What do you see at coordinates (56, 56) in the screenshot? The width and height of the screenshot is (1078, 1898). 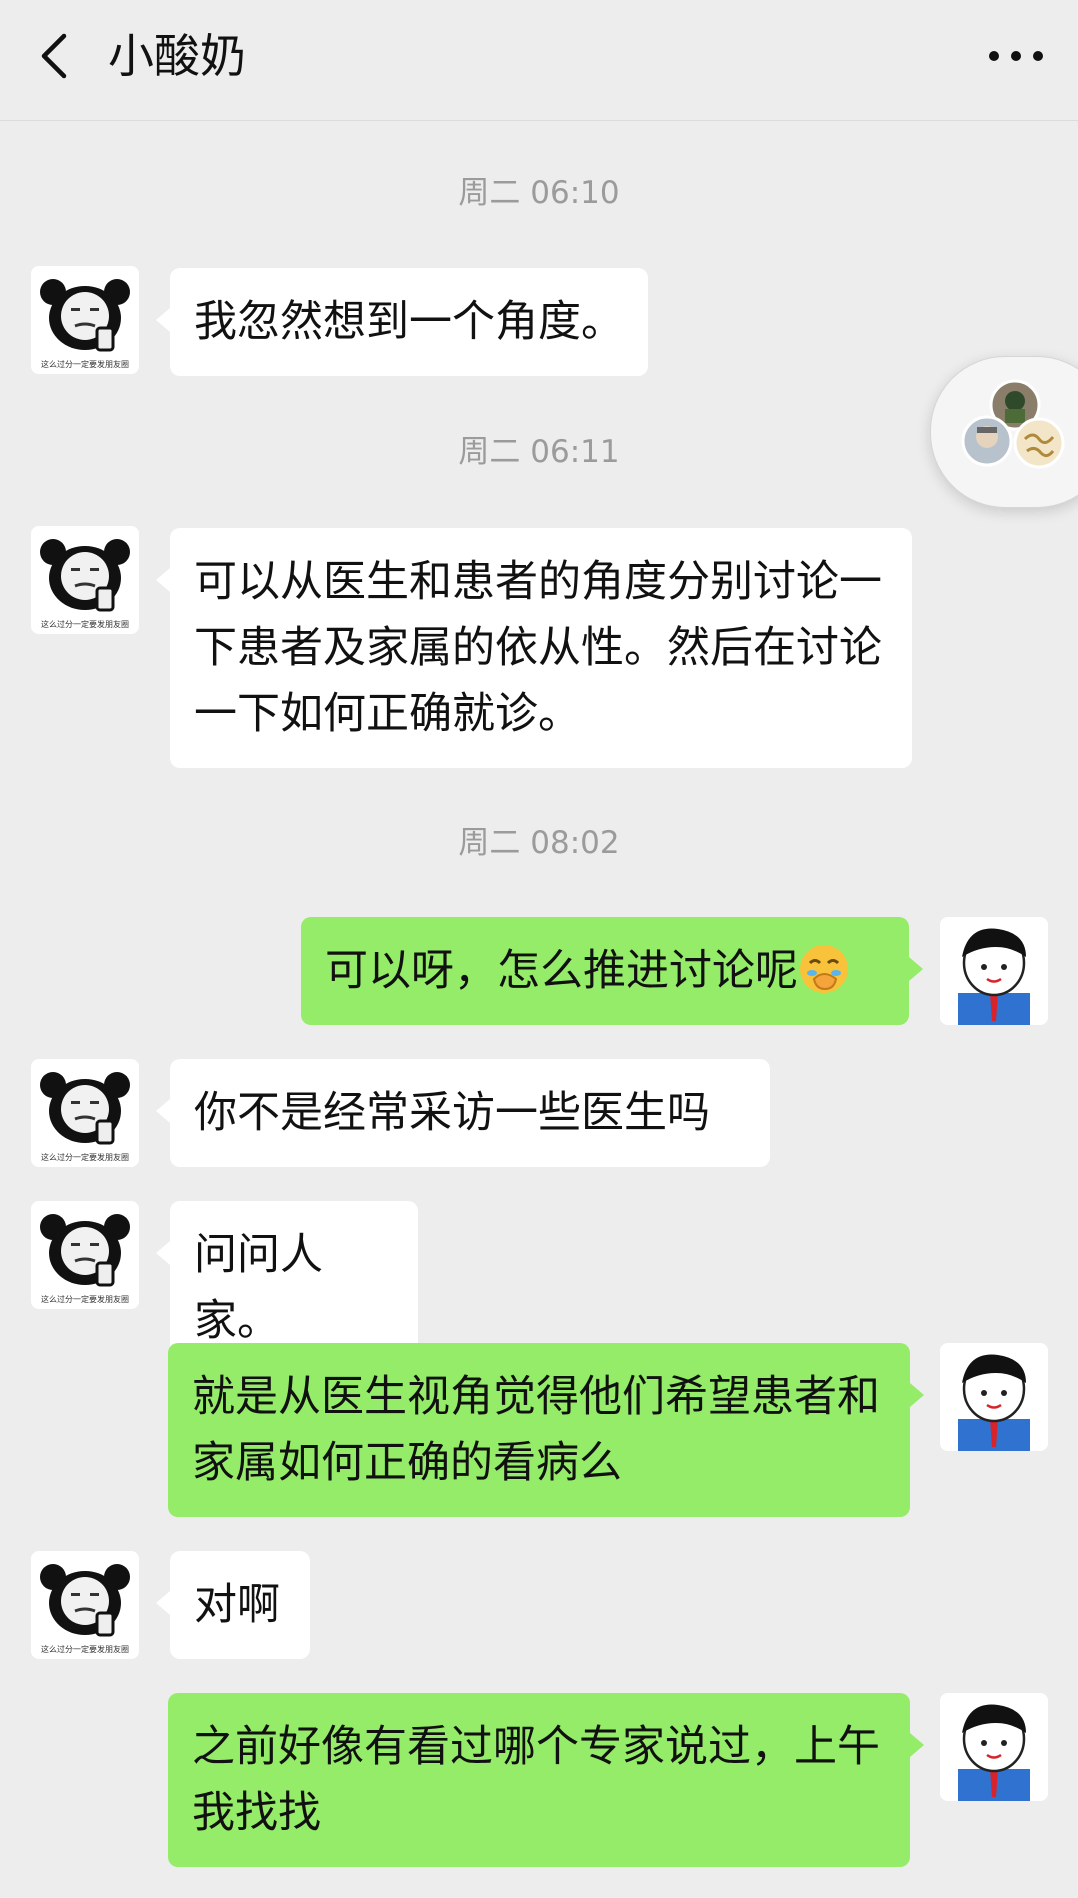 I see `back-chevron-icon` at bounding box center [56, 56].